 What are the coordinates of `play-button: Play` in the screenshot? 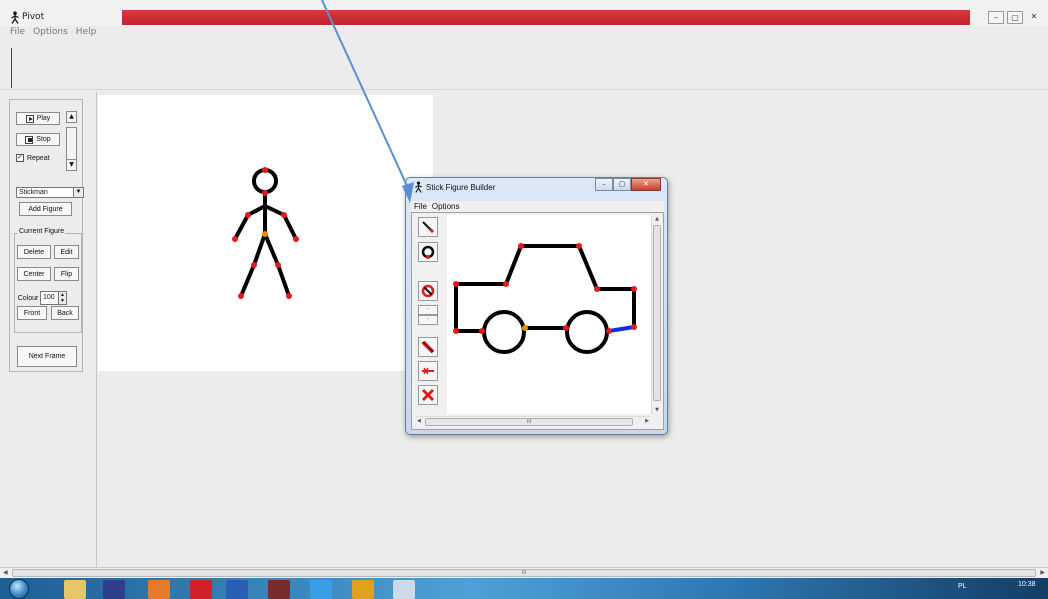 It's located at (38, 118).